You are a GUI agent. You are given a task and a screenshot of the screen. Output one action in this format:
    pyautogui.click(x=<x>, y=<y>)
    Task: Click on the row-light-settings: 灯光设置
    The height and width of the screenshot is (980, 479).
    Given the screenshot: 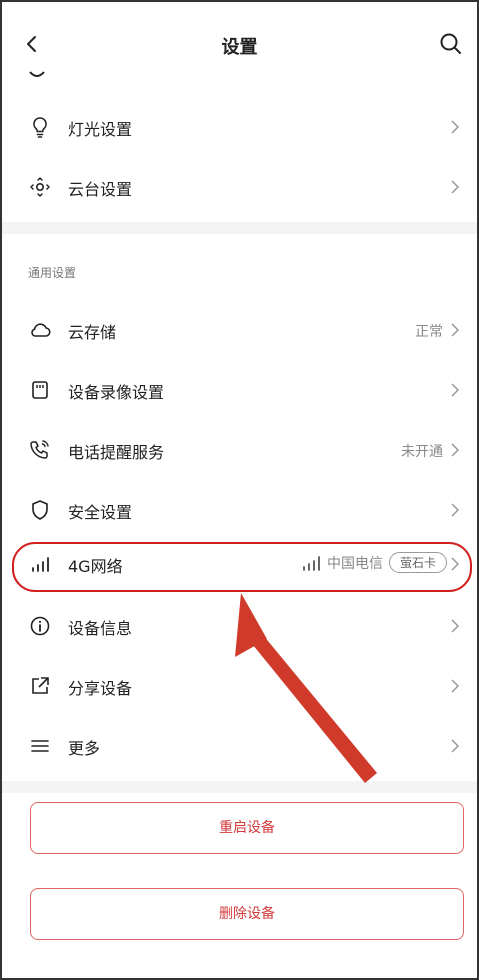 What is the action you would take?
    pyautogui.click(x=239, y=127)
    